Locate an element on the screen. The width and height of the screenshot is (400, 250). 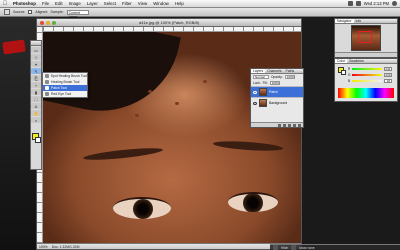
sample-select: Current Layer is located at coordinates (77, 14).